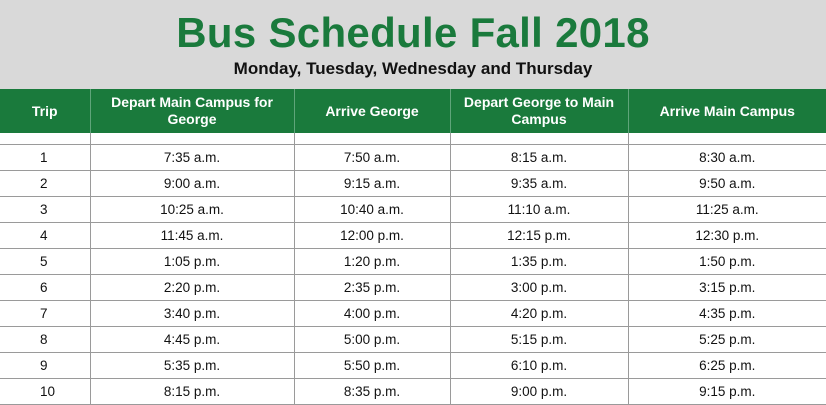 This screenshot has height=405, width=826. What do you see at coordinates (191, 183) in the screenshot?
I see `depart-main-cell: 9:00 a.m.` at bounding box center [191, 183].